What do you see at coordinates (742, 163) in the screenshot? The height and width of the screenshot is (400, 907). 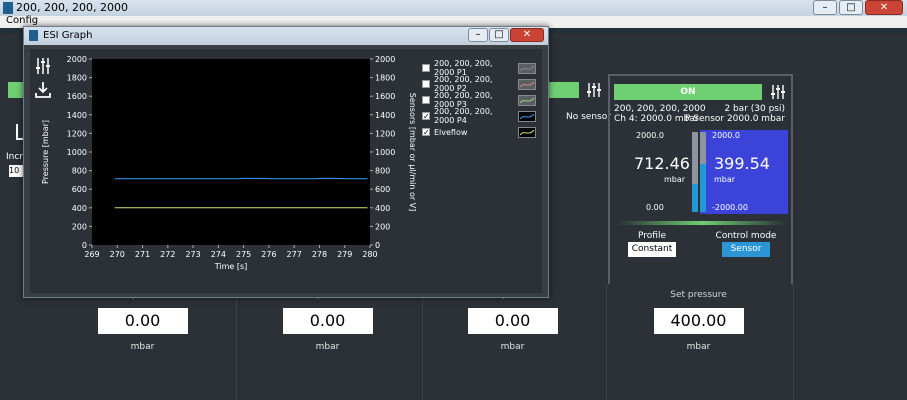 I see `sensor-value: 399.54` at bounding box center [742, 163].